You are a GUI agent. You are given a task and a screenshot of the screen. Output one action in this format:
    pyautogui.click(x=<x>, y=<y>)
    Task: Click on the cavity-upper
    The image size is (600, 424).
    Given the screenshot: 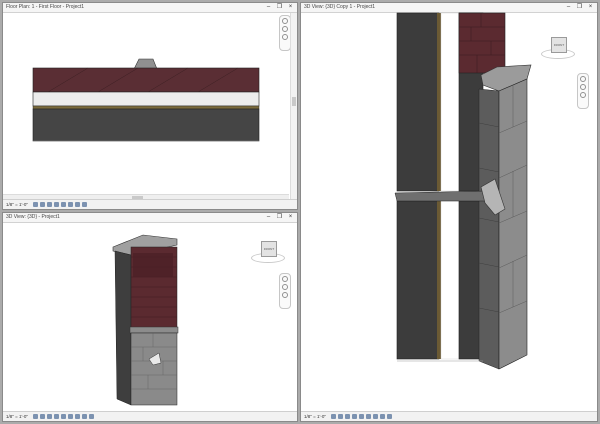 What is the action you would take?
    pyautogui.click(x=450, y=102)
    